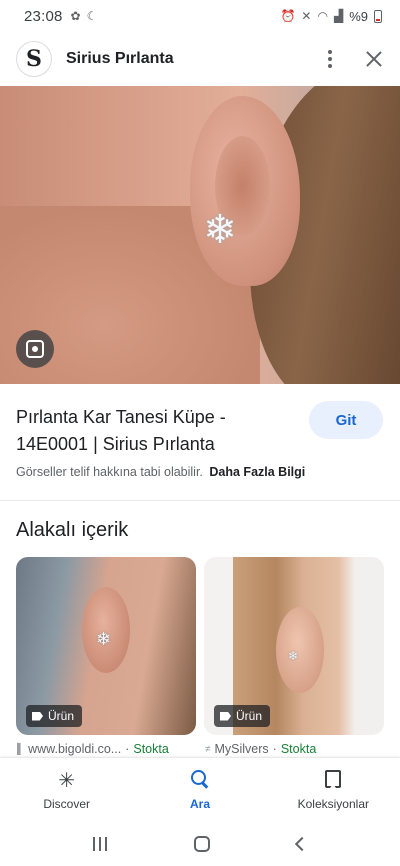 The height and width of the screenshot is (866, 400). I want to click on nav-collections: Koleksiyonlar, so click(333, 790).